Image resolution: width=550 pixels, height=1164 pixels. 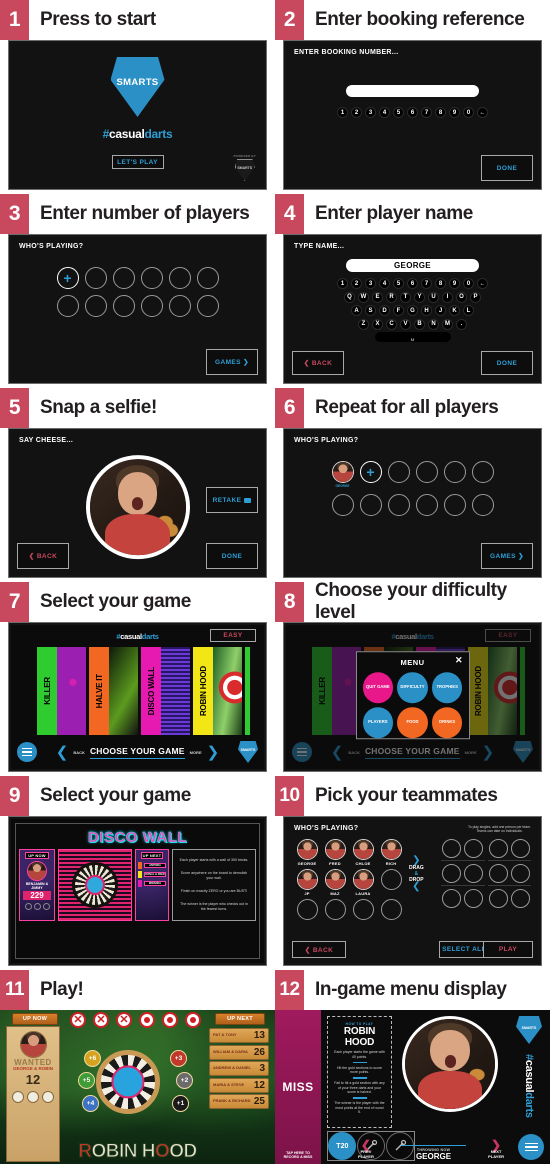 What do you see at coordinates (232, 500) in the screenshot?
I see `retake-button: RETAKE` at bounding box center [232, 500].